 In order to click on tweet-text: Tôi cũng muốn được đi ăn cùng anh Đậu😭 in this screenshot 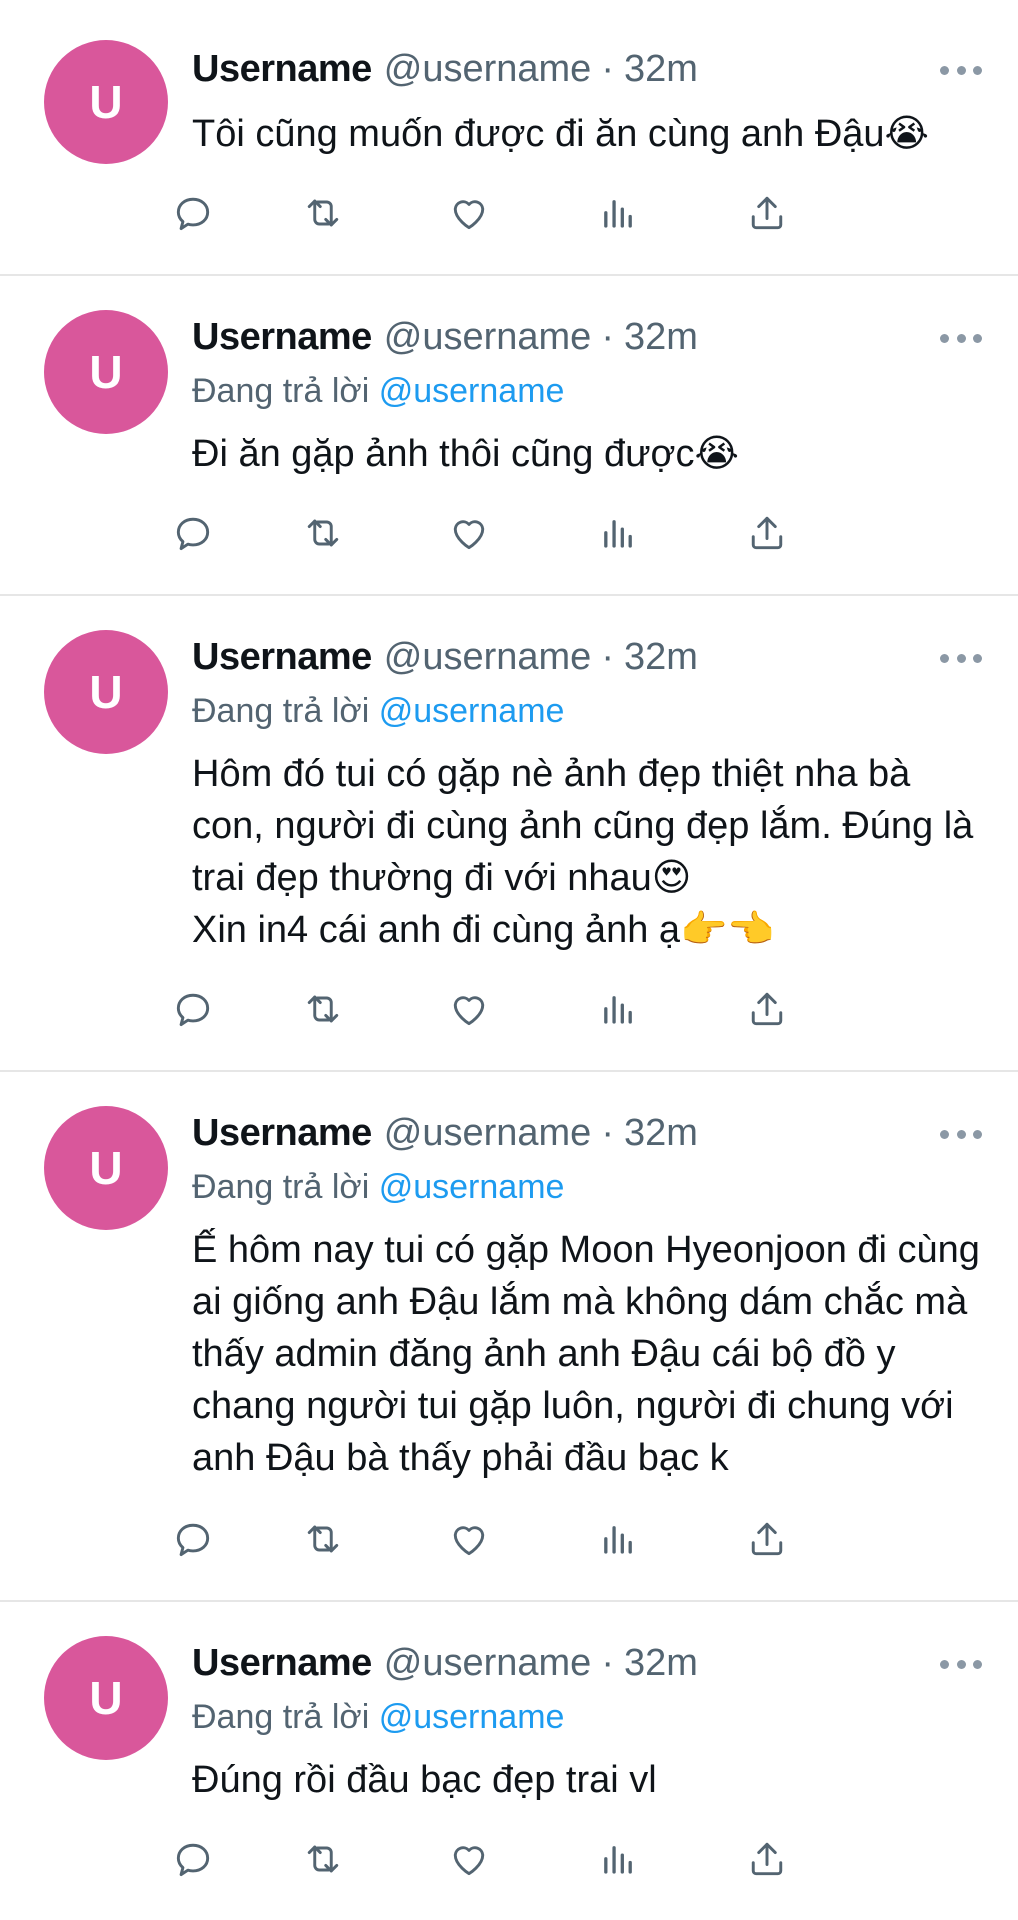, I will do `click(560, 134)`.